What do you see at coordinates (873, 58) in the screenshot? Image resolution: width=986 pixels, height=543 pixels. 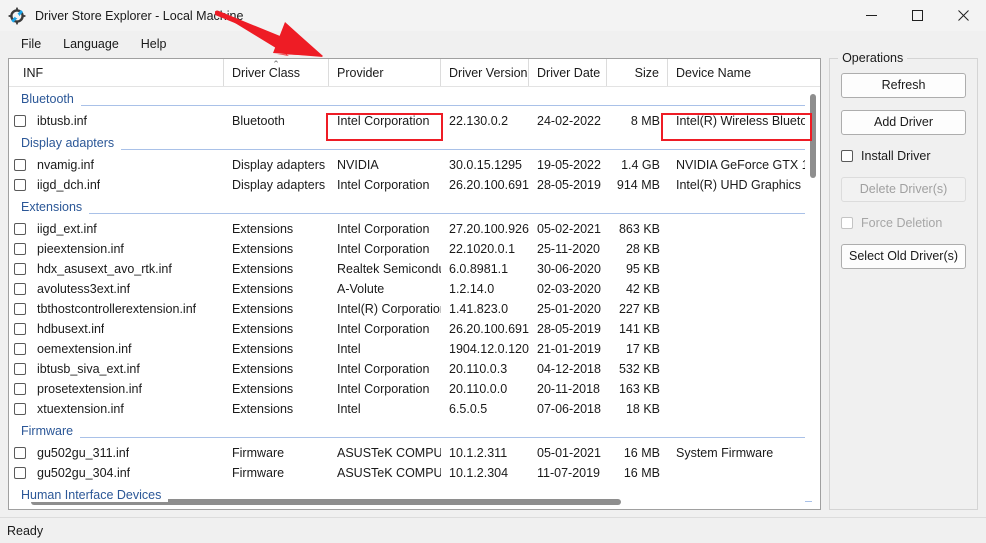 I see `operations-legend: Operations` at bounding box center [873, 58].